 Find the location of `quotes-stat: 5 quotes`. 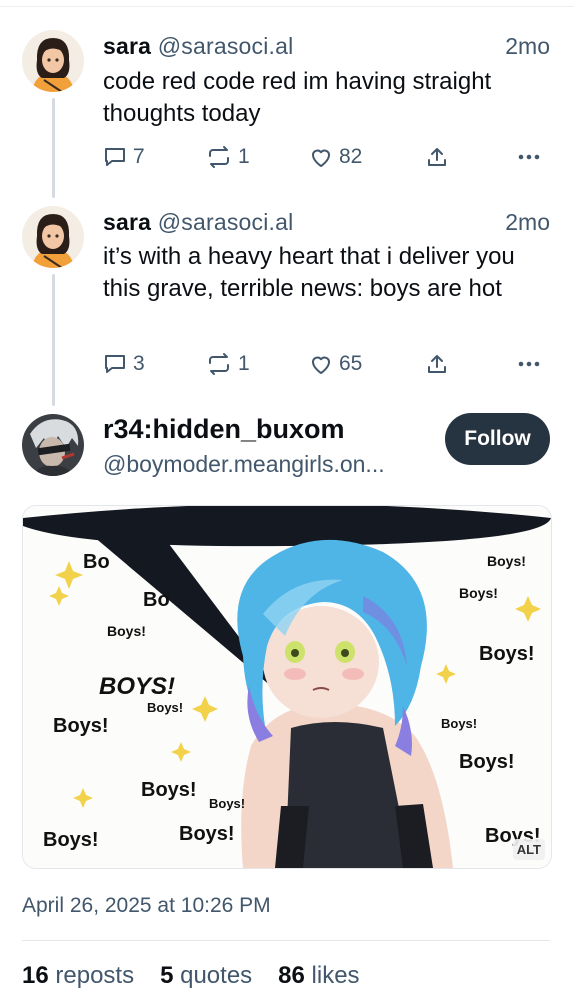

quotes-stat: 5 quotes is located at coordinates (206, 976).